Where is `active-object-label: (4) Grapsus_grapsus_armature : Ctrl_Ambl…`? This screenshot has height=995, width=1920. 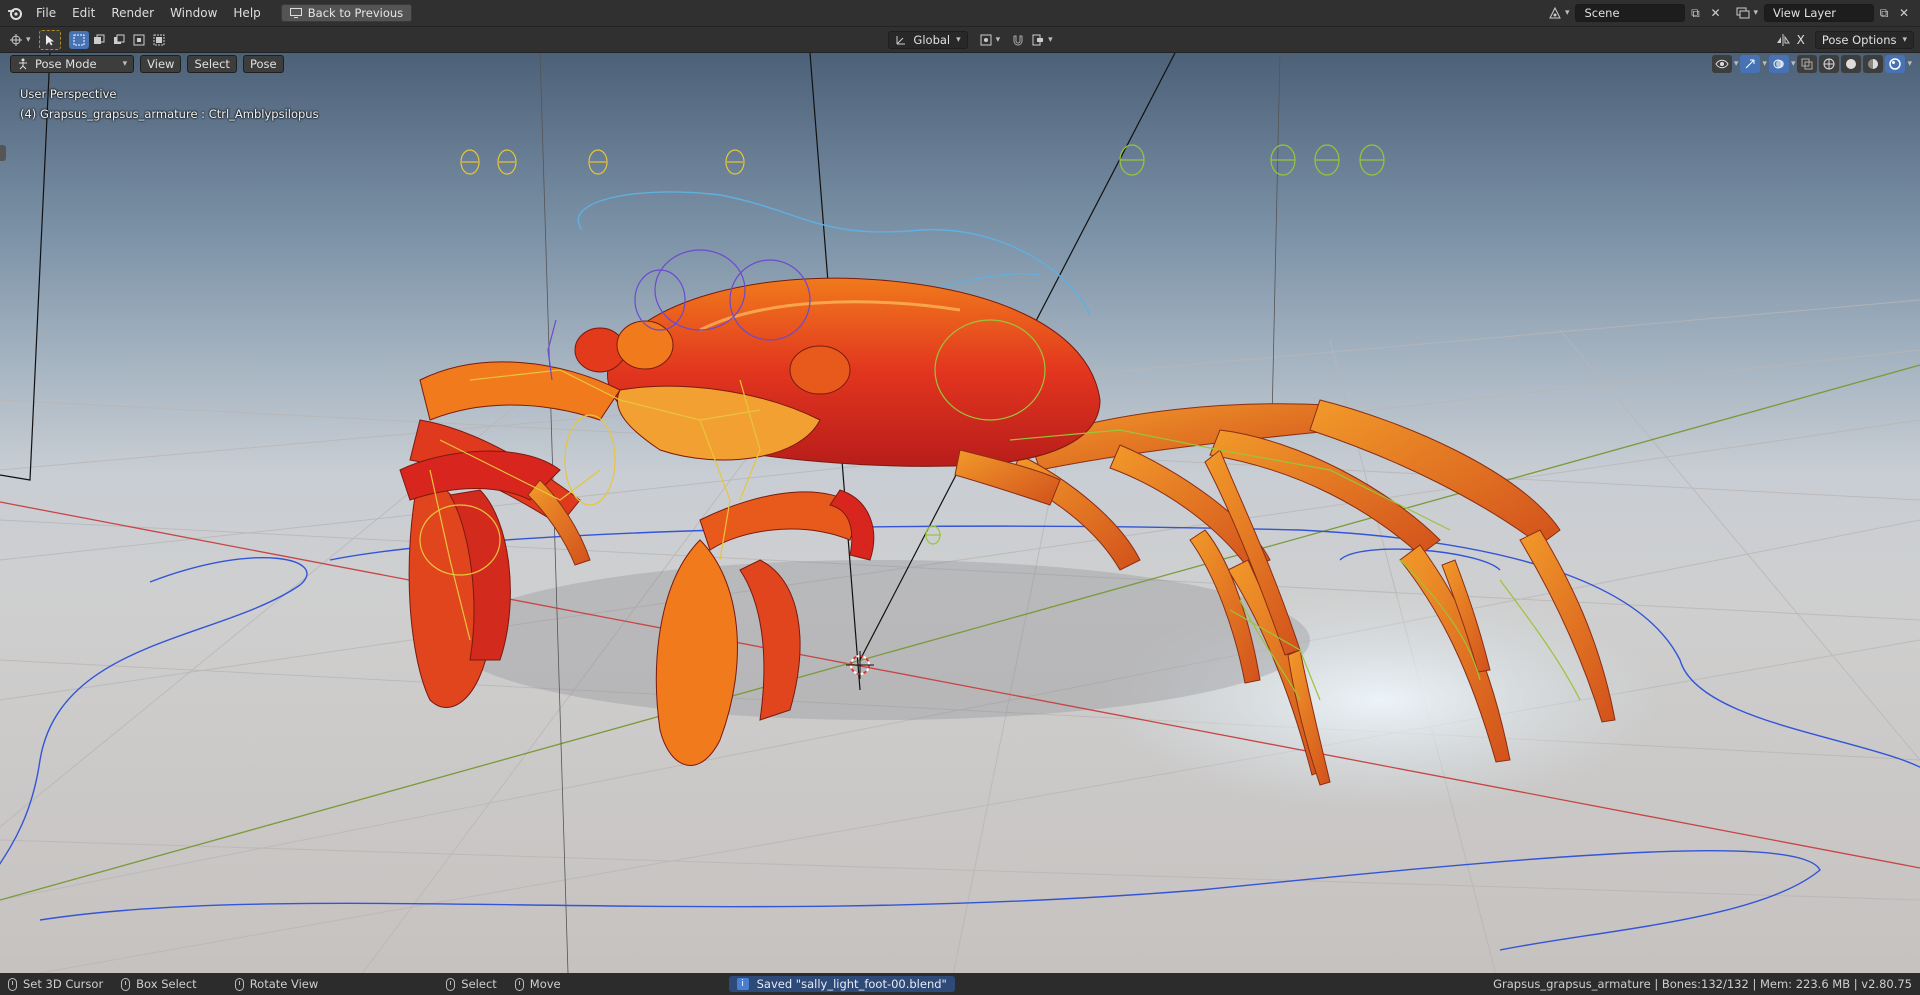
active-object-label: (4) Grapsus_grapsus_armature : Ctrl_Ambl… is located at coordinates (169, 114).